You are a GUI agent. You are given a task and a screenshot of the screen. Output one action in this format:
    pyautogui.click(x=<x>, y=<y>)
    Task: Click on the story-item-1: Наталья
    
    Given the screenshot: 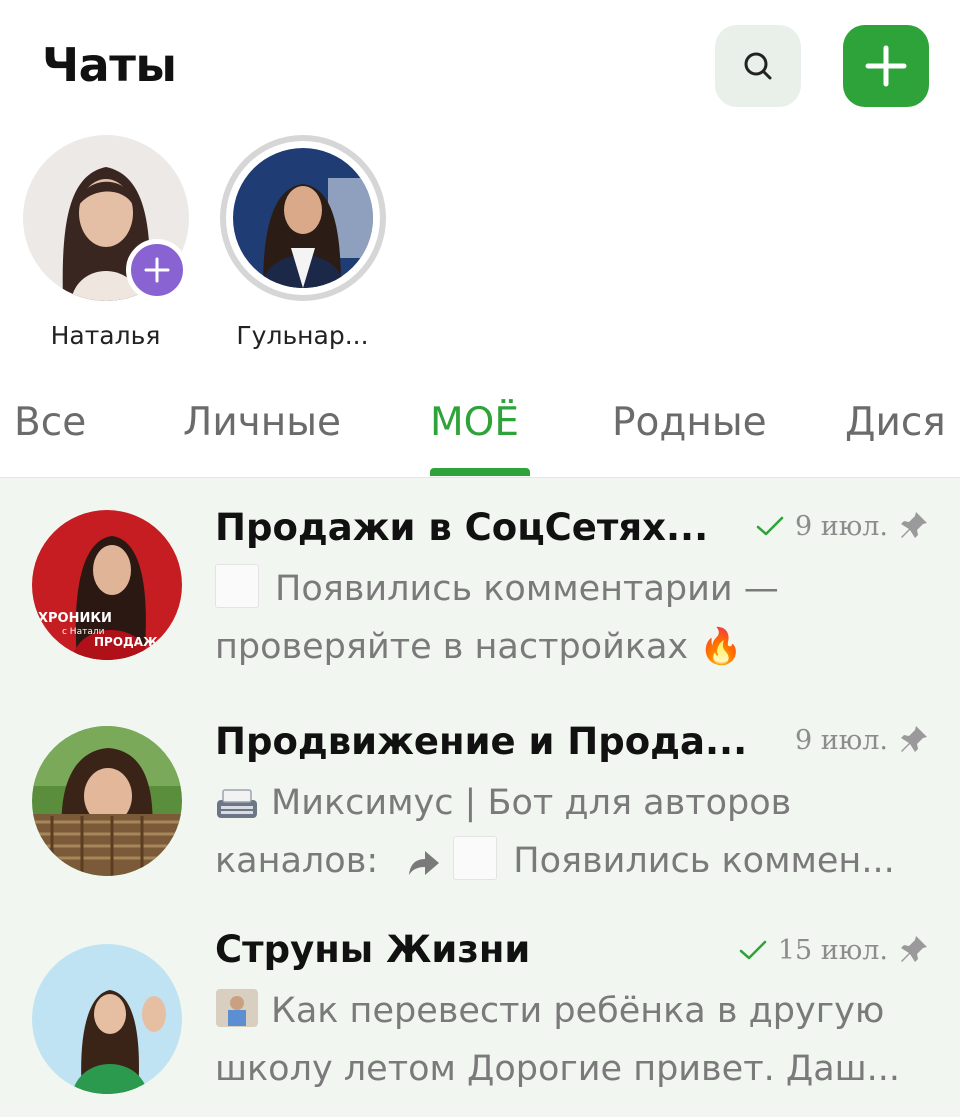 What is the action you would take?
    pyautogui.click(x=105, y=242)
    